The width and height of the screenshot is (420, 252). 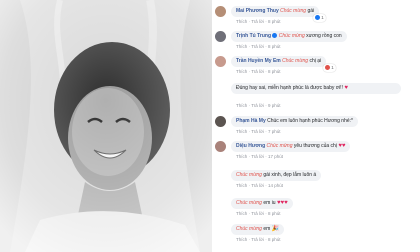 I want to click on comment-bubble: Trần Huyền My Em Chúc mừng chị ại, so click(x=279, y=61).